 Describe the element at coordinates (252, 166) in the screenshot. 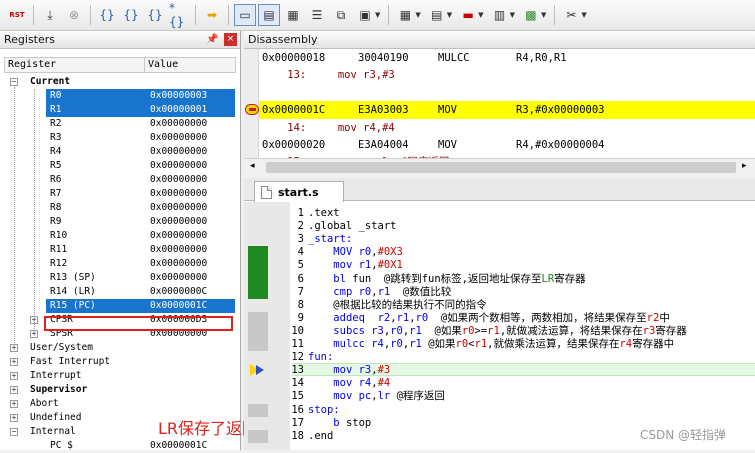

I see `scroll-left-icon: ◂` at that location.